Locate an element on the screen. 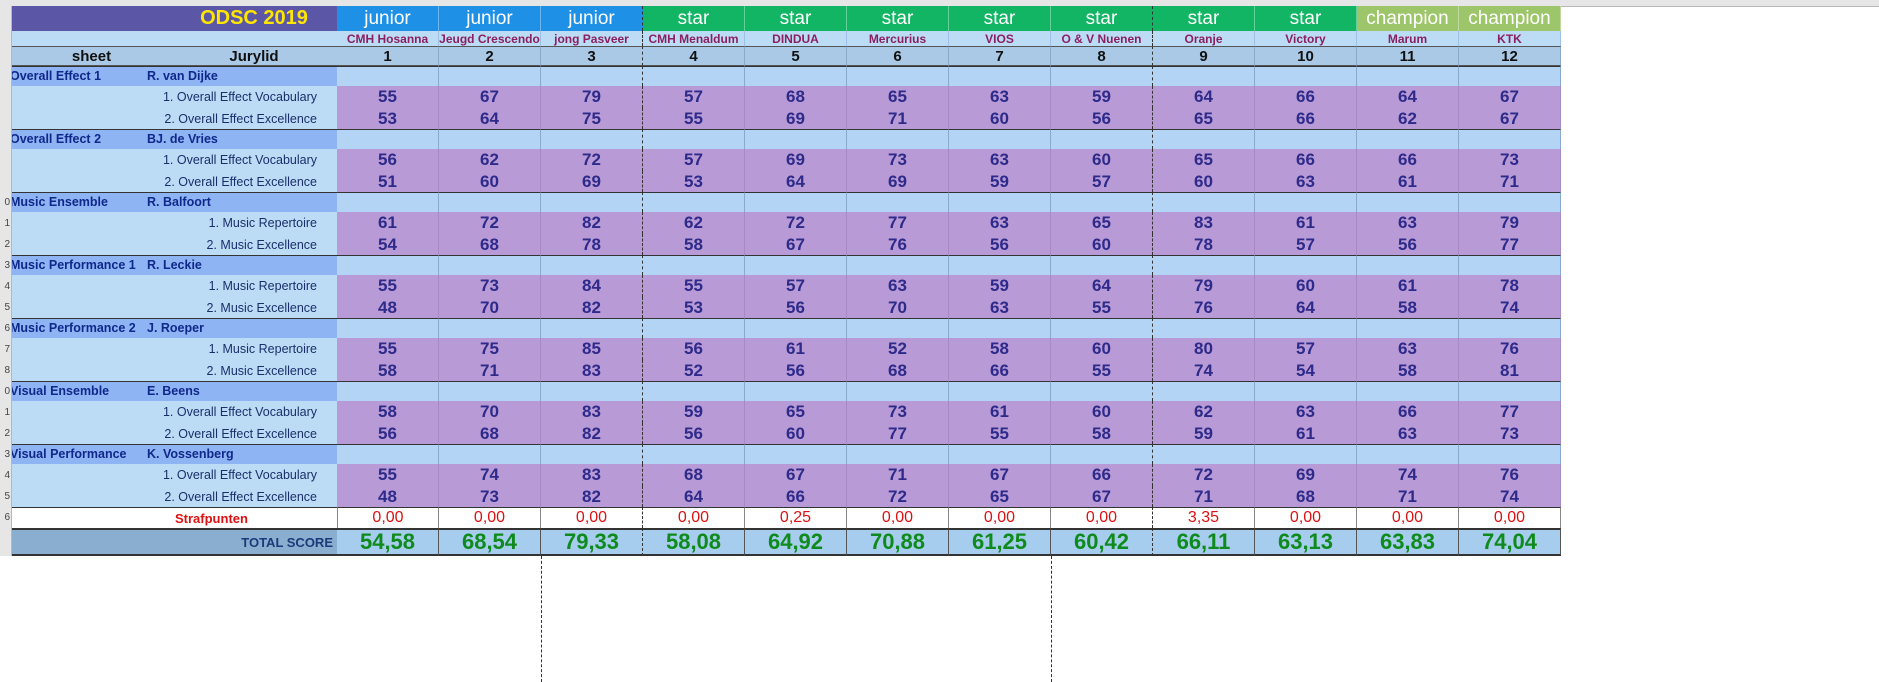 This screenshot has width=1879, height=682. score-cell: 70 is located at coordinates (490, 307).